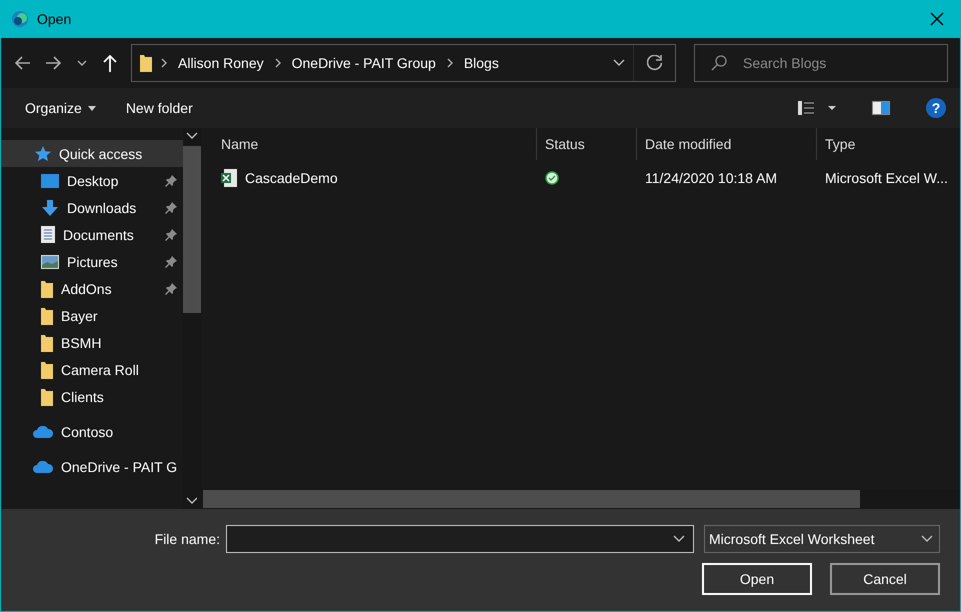  Describe the element at coordinates (54, 19) in the screenshot. I see `window-title: Open` at that location.